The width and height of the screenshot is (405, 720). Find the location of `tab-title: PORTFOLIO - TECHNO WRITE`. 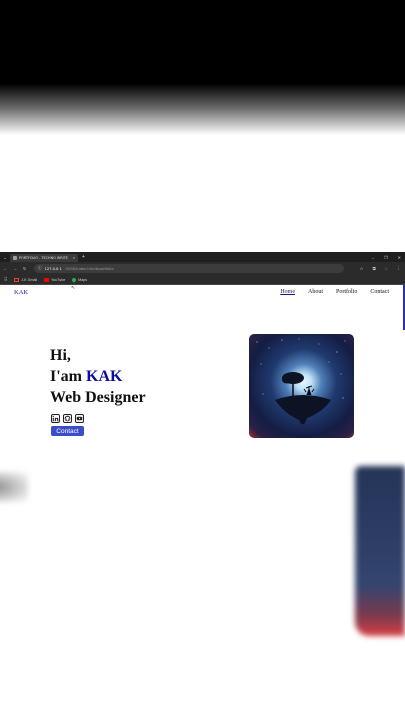

tab-title: PORTFOLIO - TECHNO WRITE is located at coordinates (43, 258).